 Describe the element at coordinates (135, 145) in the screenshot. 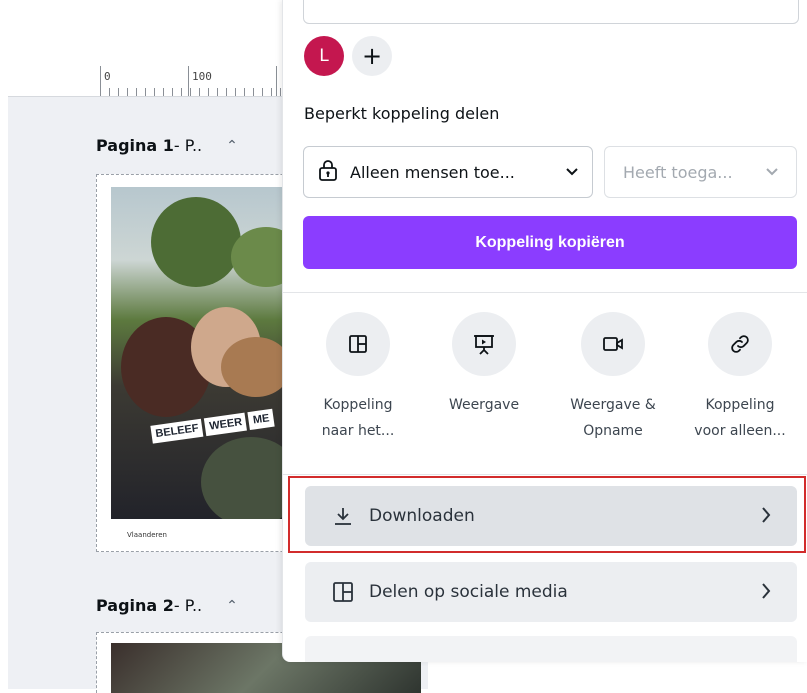

I see `page-1-title: Pagina 1` at that location.